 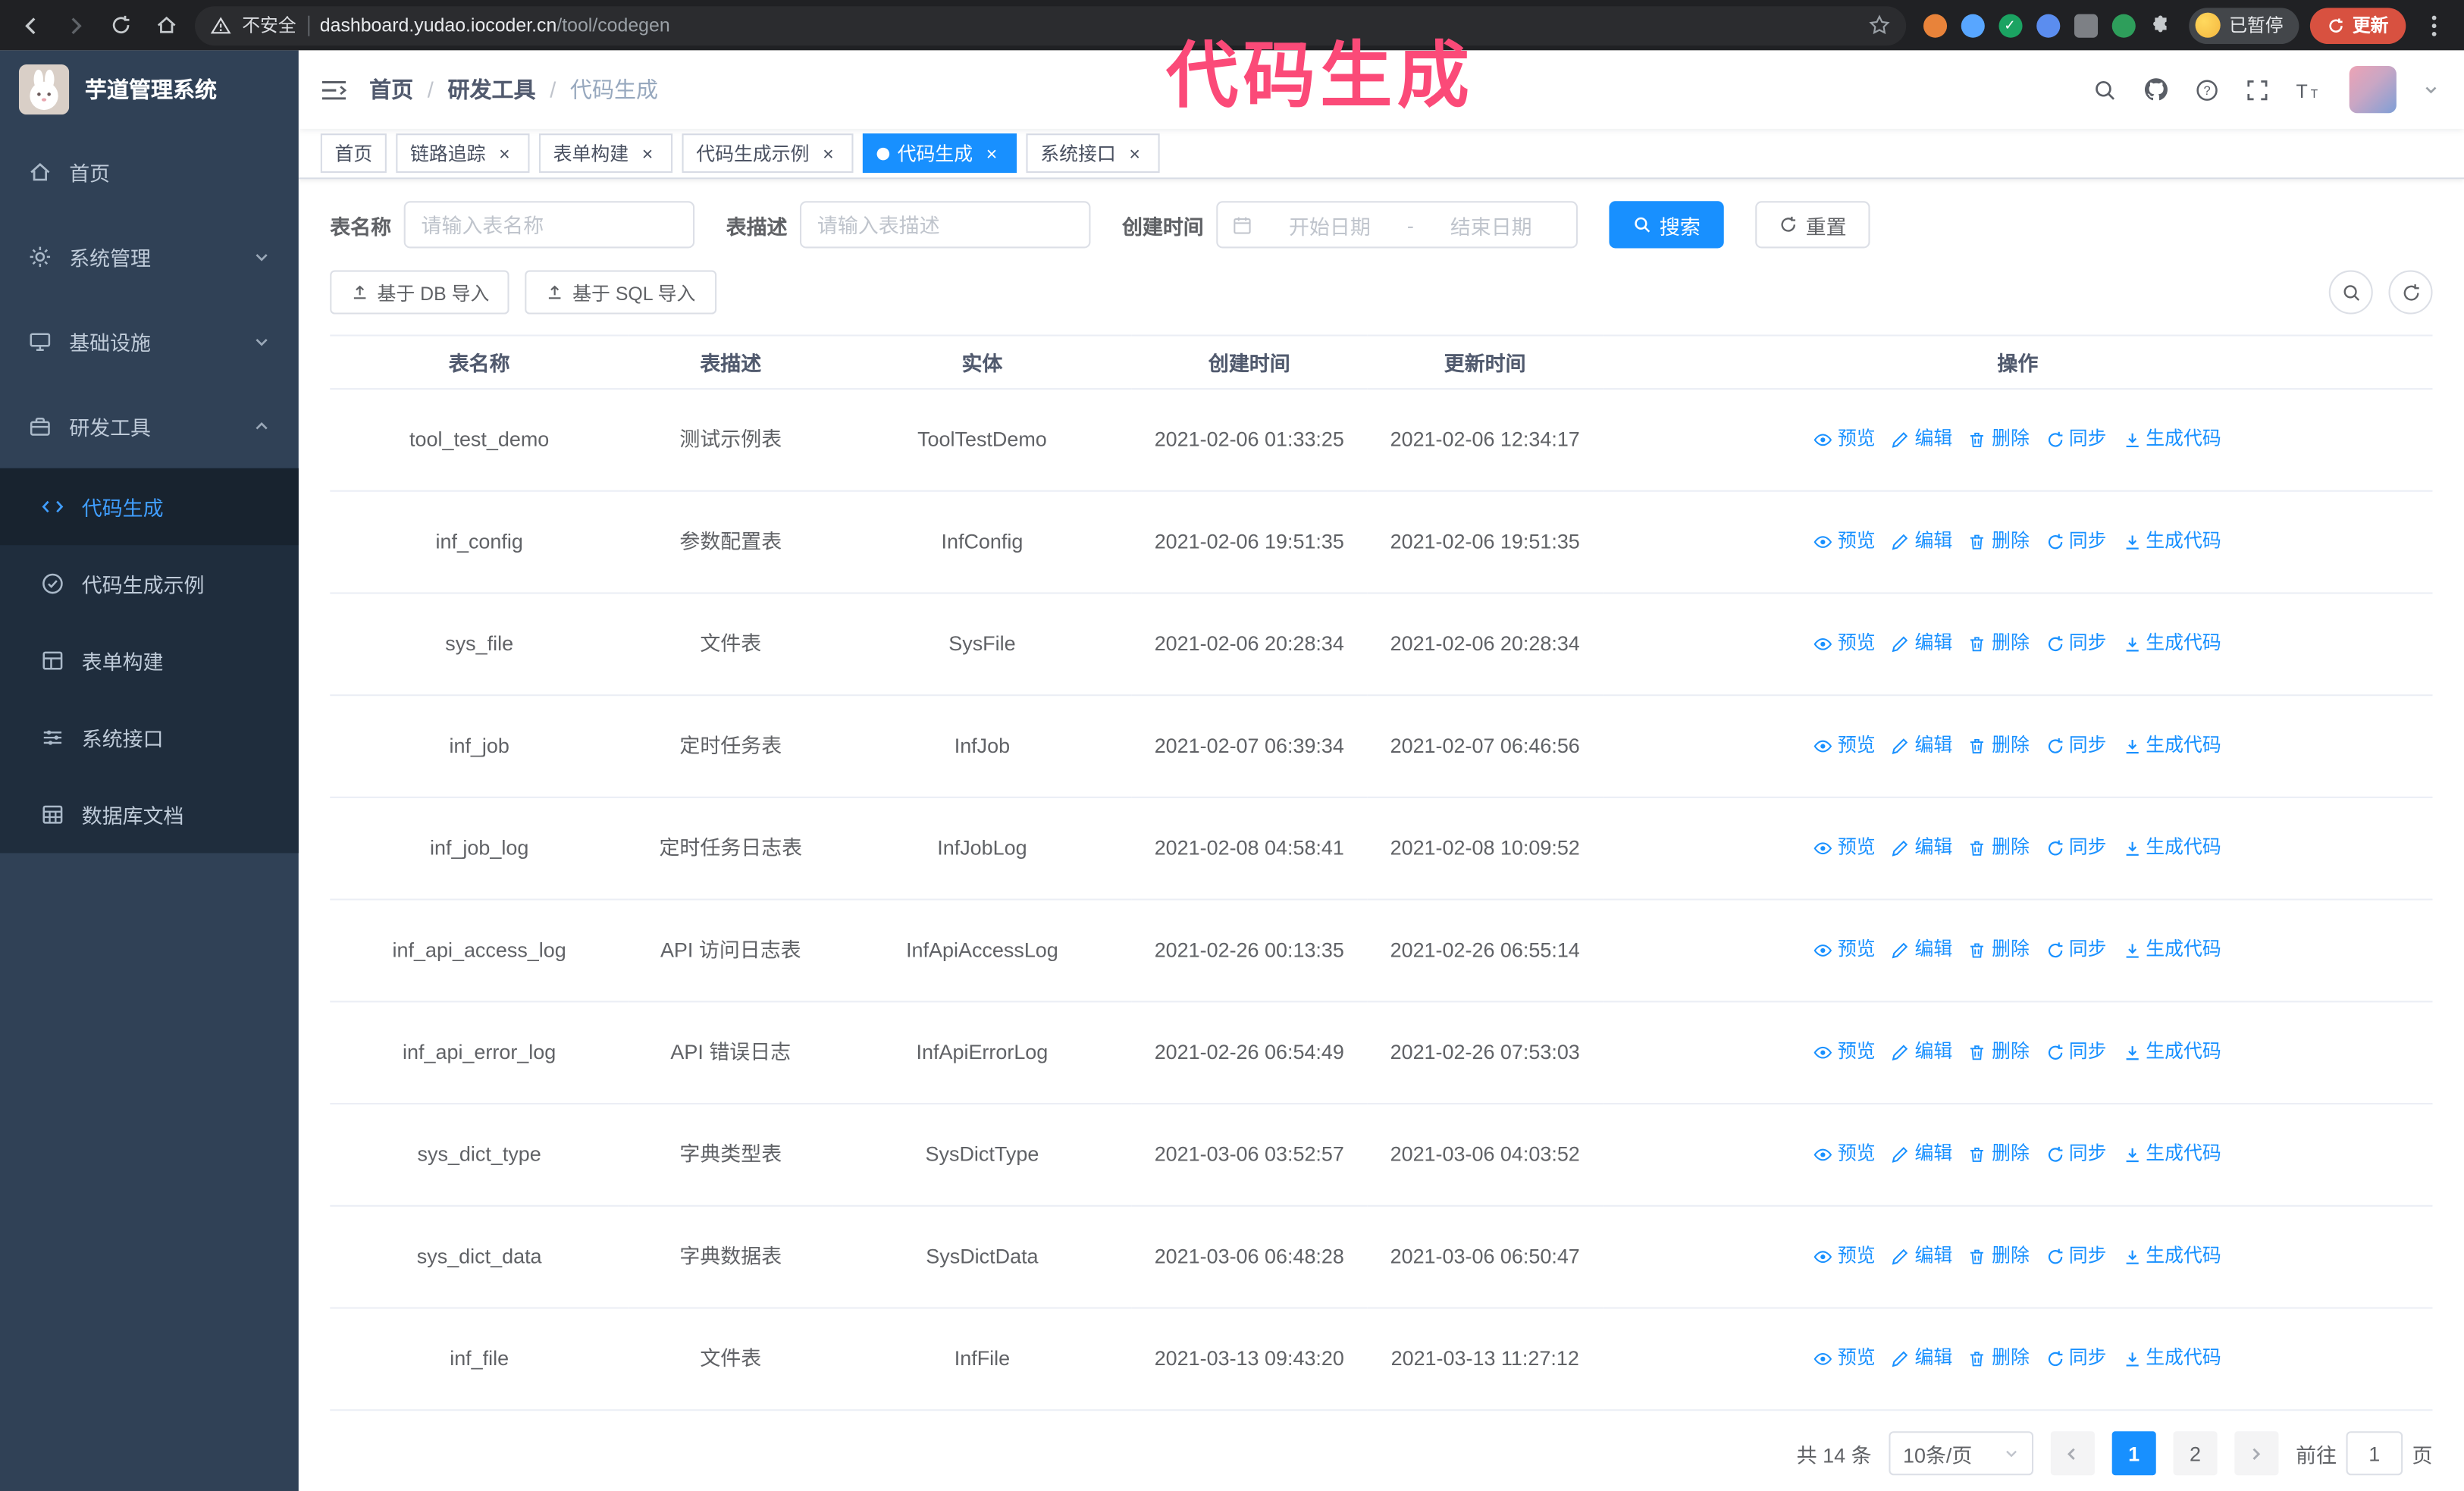 What do you see at coordinates (150, 341) in the screenshot?
I see `sidebar-item-infrastructure: 基础设施` at bounding box center [150, 341].